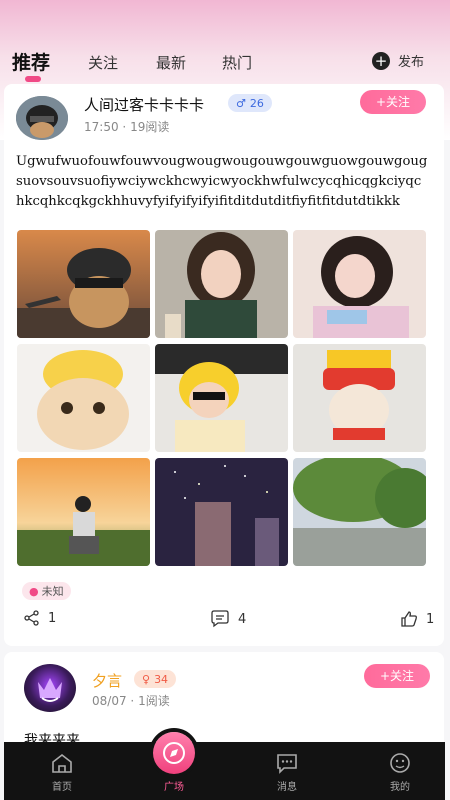  Describe the element at coordinates (410, 62) in the screenshot. I see `publish-label: 发布` at that location.